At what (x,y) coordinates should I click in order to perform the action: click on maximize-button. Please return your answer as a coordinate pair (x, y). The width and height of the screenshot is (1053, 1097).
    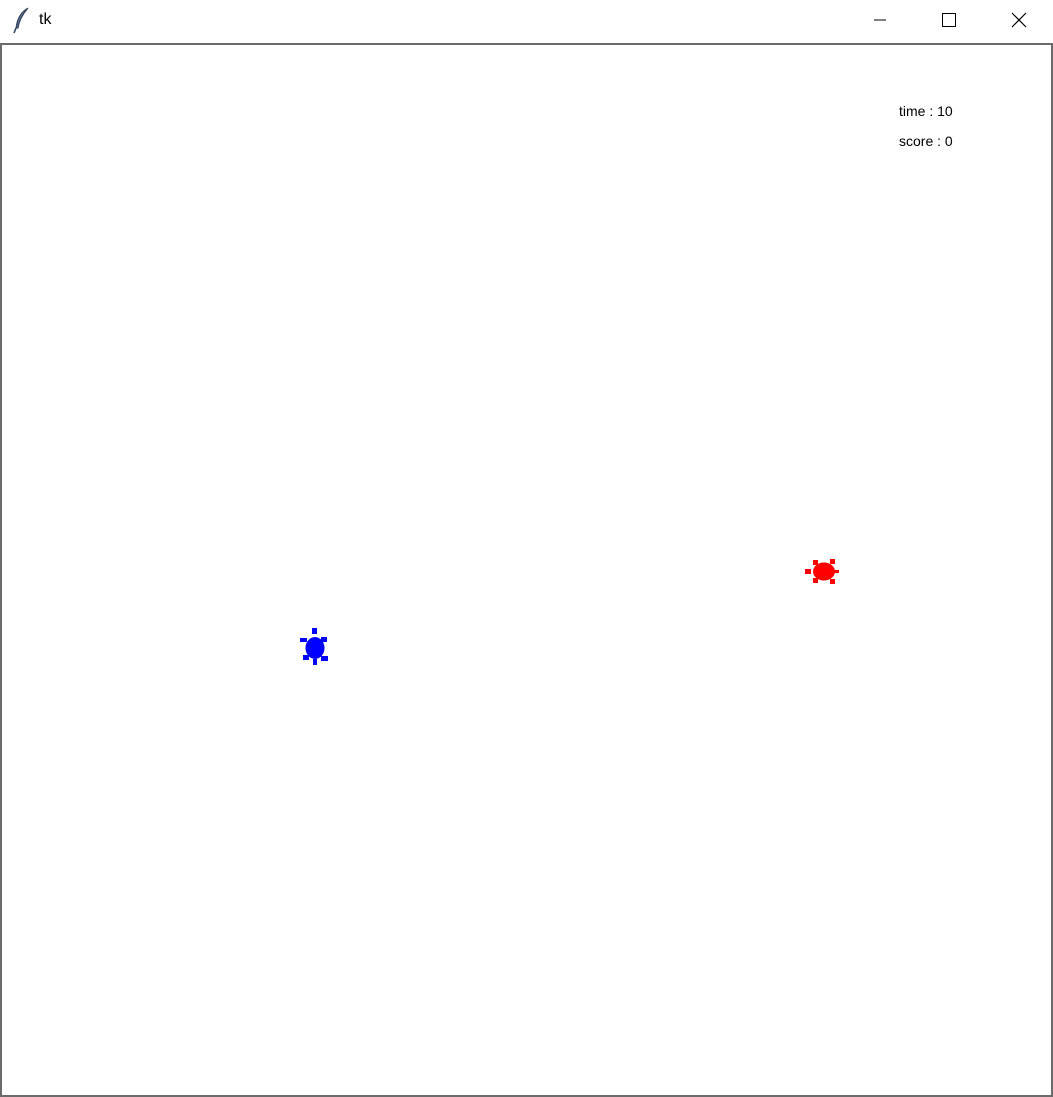
    Looking at the image, I should click on (949, 20).